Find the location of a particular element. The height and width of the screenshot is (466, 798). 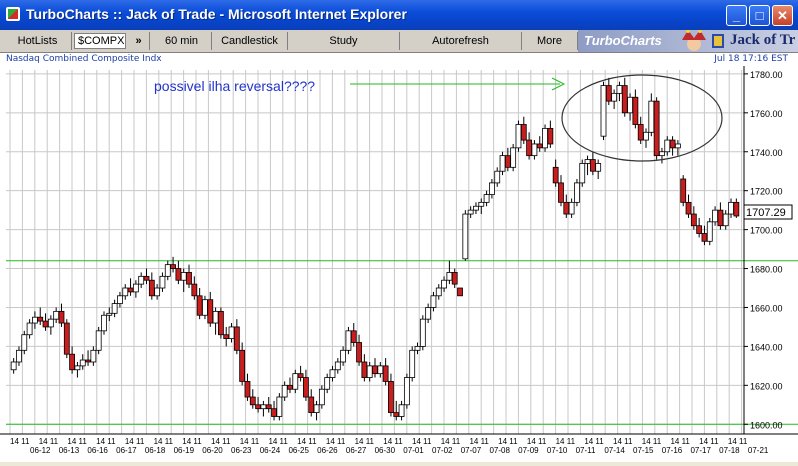

y-tick-label: 1640.00 is located at coordinates (766, 347).